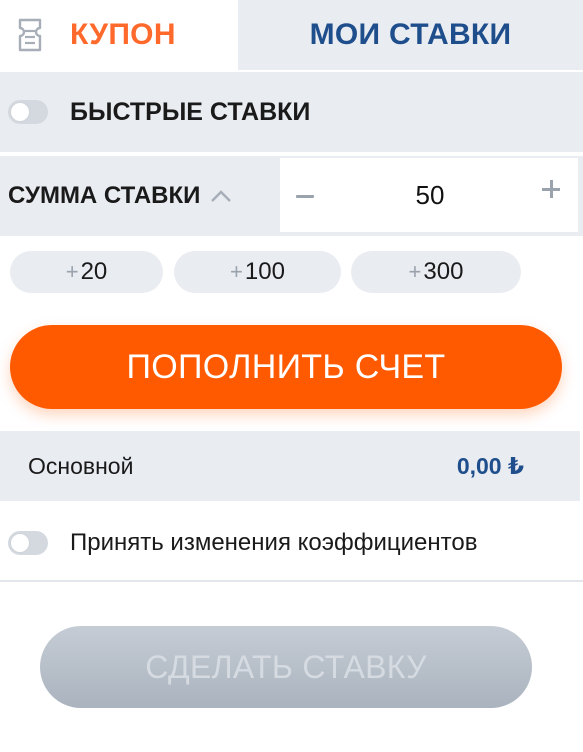 This screenshot has height=752, width=583. What do you see at coordinates (123, 34) in the screenshot?
I see `tab-coupon-label: КУПОН` at bounding box center [123, 34].